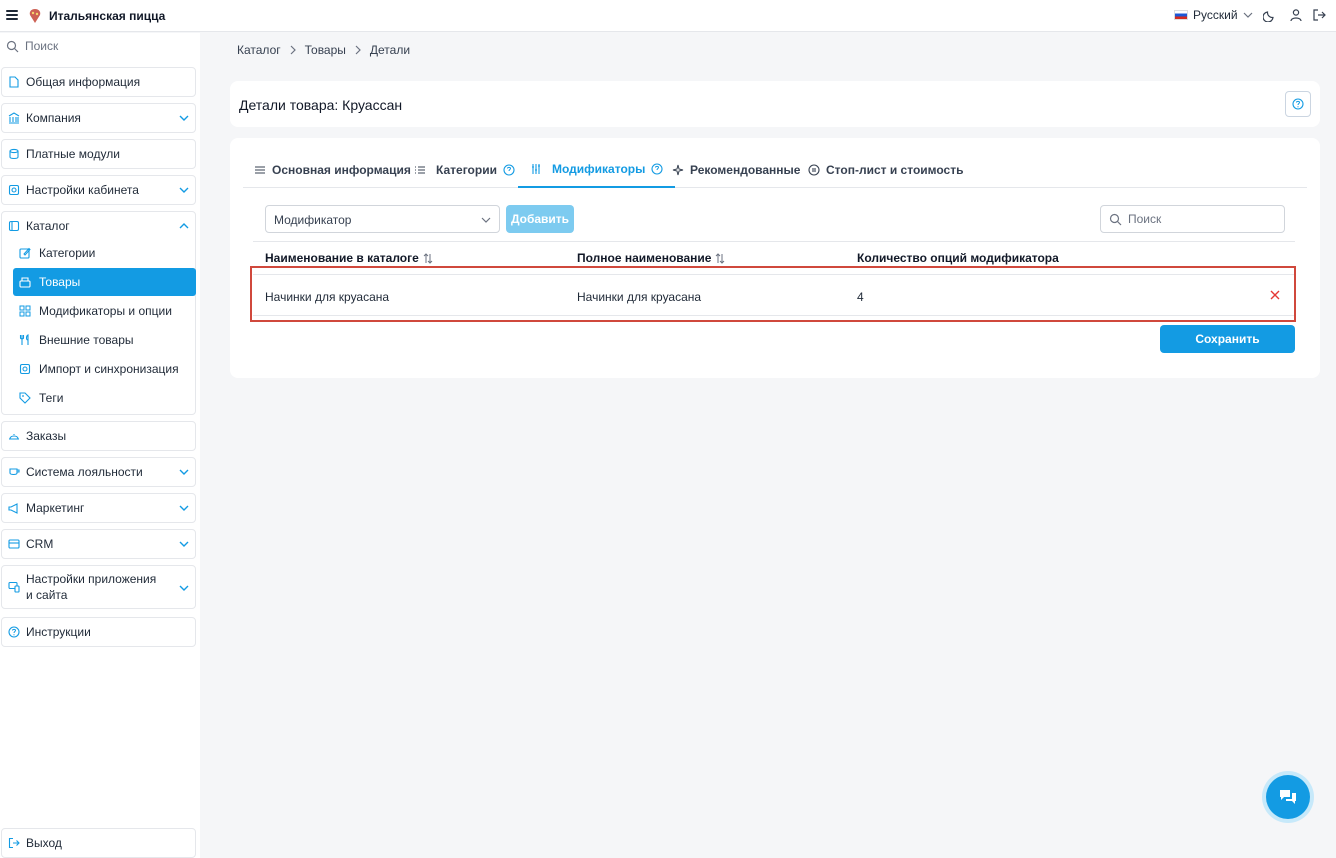  Describe the element at coordinates (1145, 219) in the screenshot. I see `search-placeholder: Поиск` at that location.